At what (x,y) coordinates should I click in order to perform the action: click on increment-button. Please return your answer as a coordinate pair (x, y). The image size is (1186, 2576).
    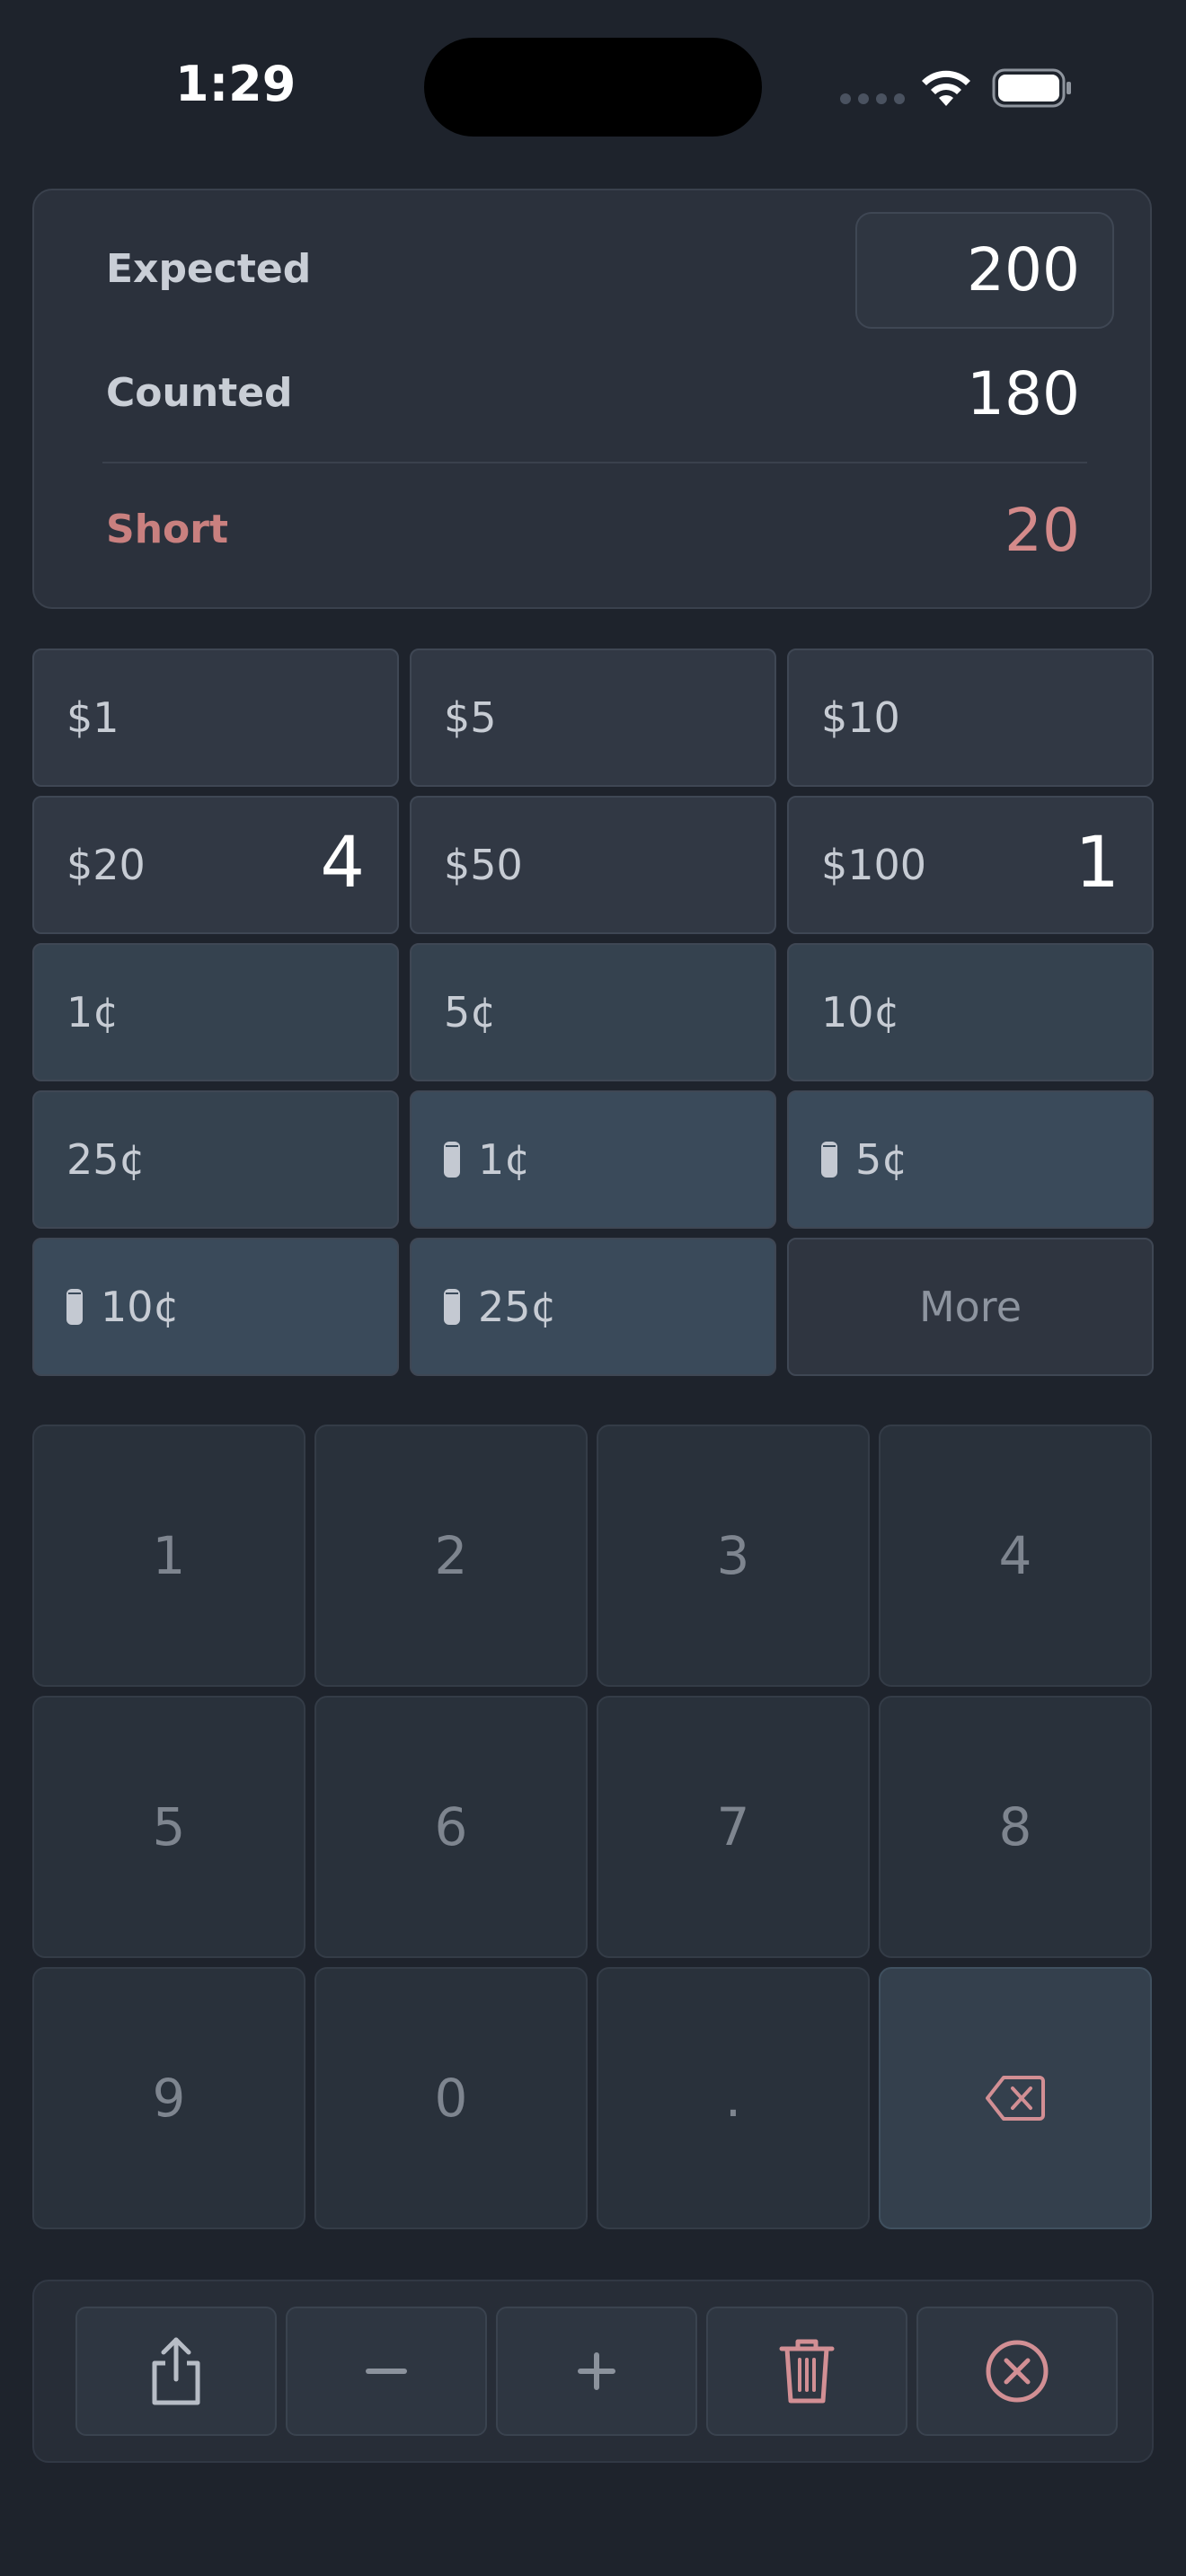
    Looking at the image, I should click on (596, 2371).